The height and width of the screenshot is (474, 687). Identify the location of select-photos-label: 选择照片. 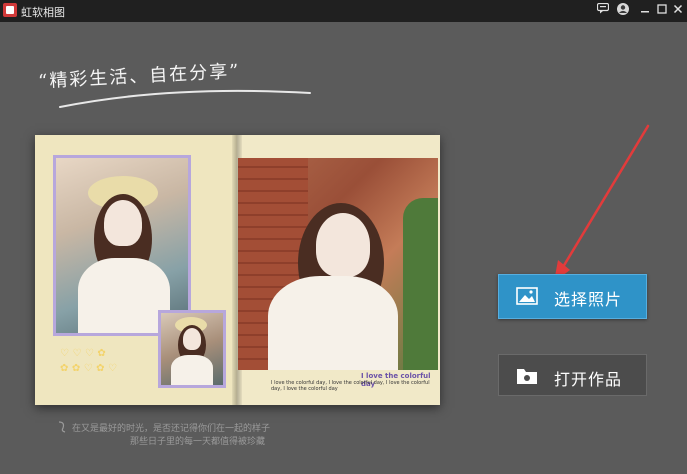
(588, 299).